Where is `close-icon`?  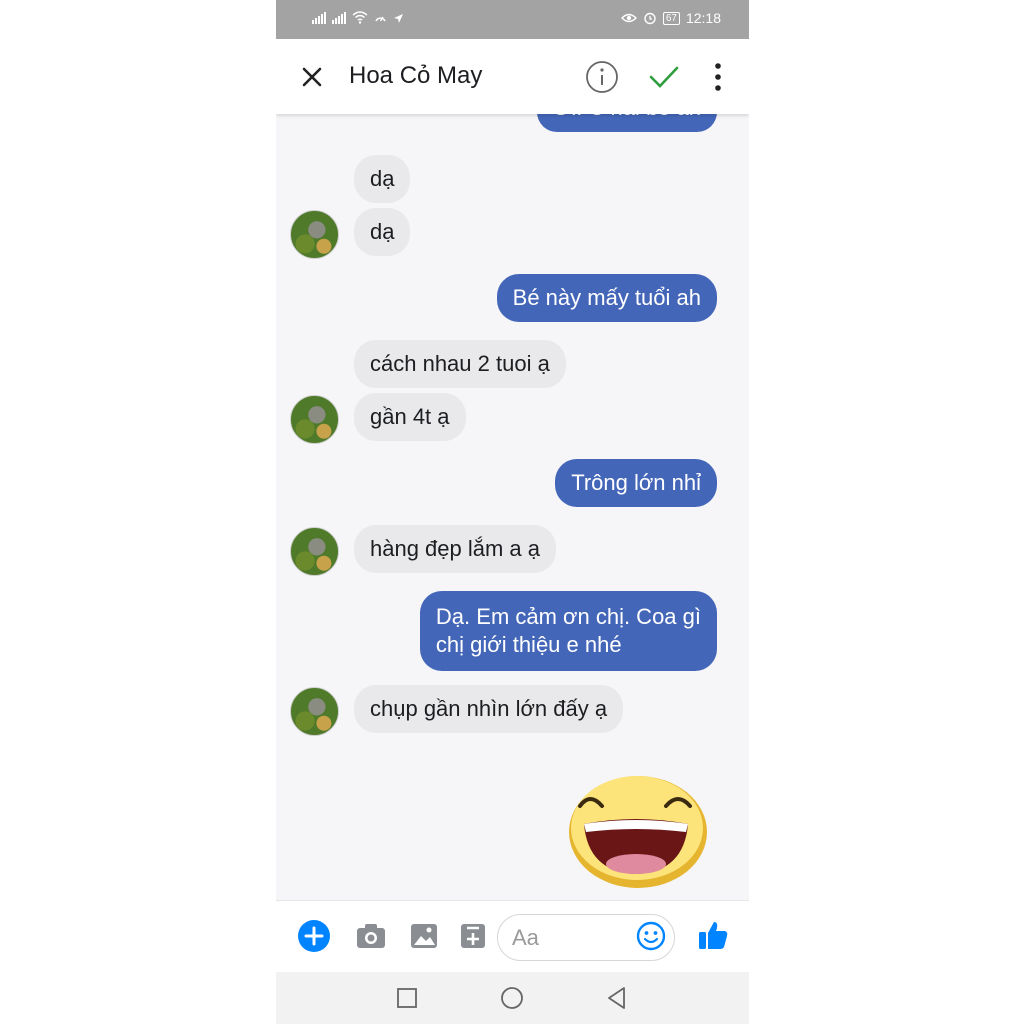
close-icon is located at coordinates (312, 77).